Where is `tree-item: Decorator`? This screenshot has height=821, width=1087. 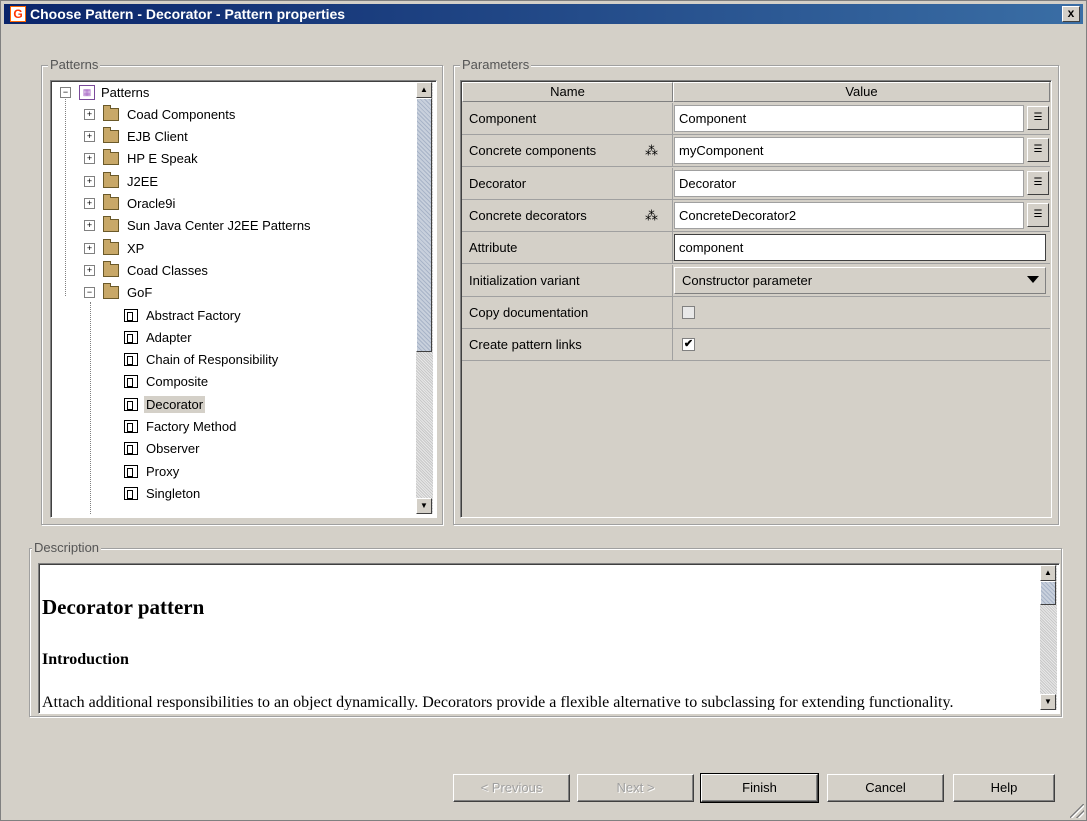
tree-item: Decorator is located at coordinates (165, 404).